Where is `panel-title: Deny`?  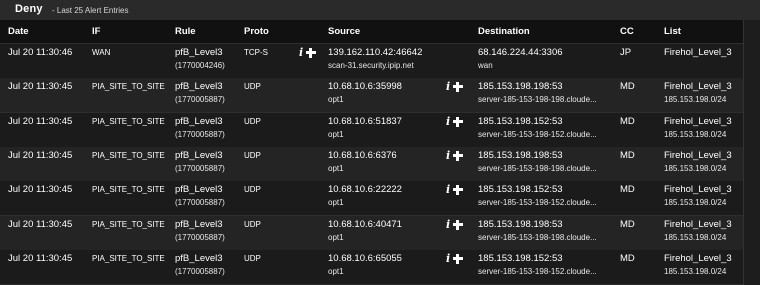
panel-title: Deny is located at coordinates (29, 9).